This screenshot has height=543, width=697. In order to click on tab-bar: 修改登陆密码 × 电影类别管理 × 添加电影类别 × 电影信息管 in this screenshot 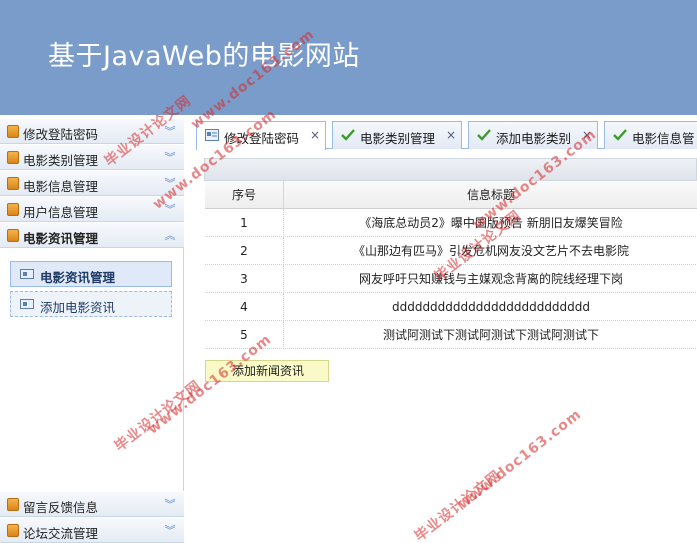, I will do `click(446, 135)`.